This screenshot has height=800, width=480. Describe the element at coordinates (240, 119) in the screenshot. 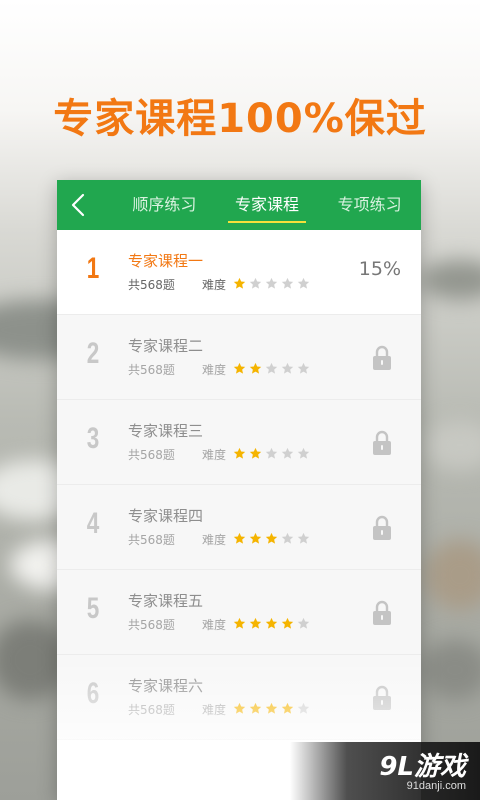

I see `promo-headline: 专家课程100%保过` at that location.